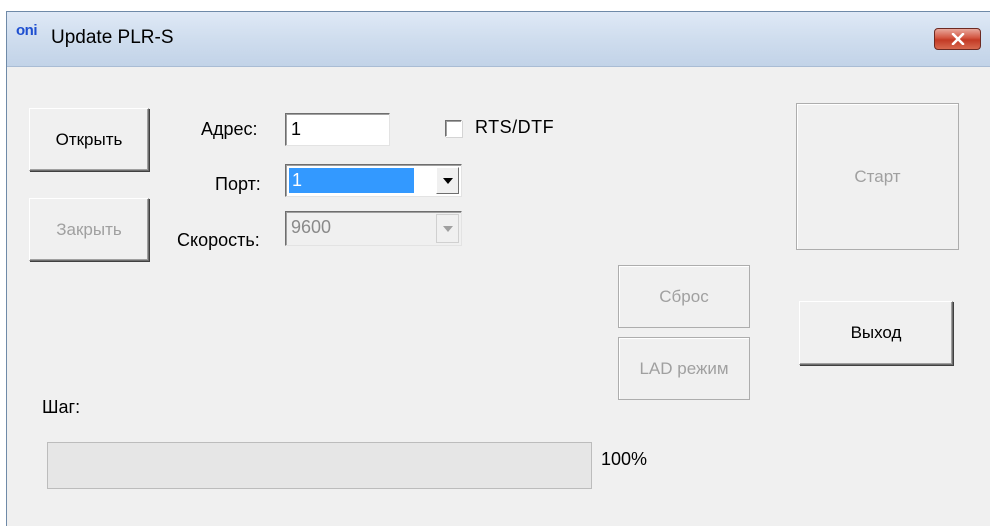  I want to click on close-port-button: Закрыть, so click(89, 229).